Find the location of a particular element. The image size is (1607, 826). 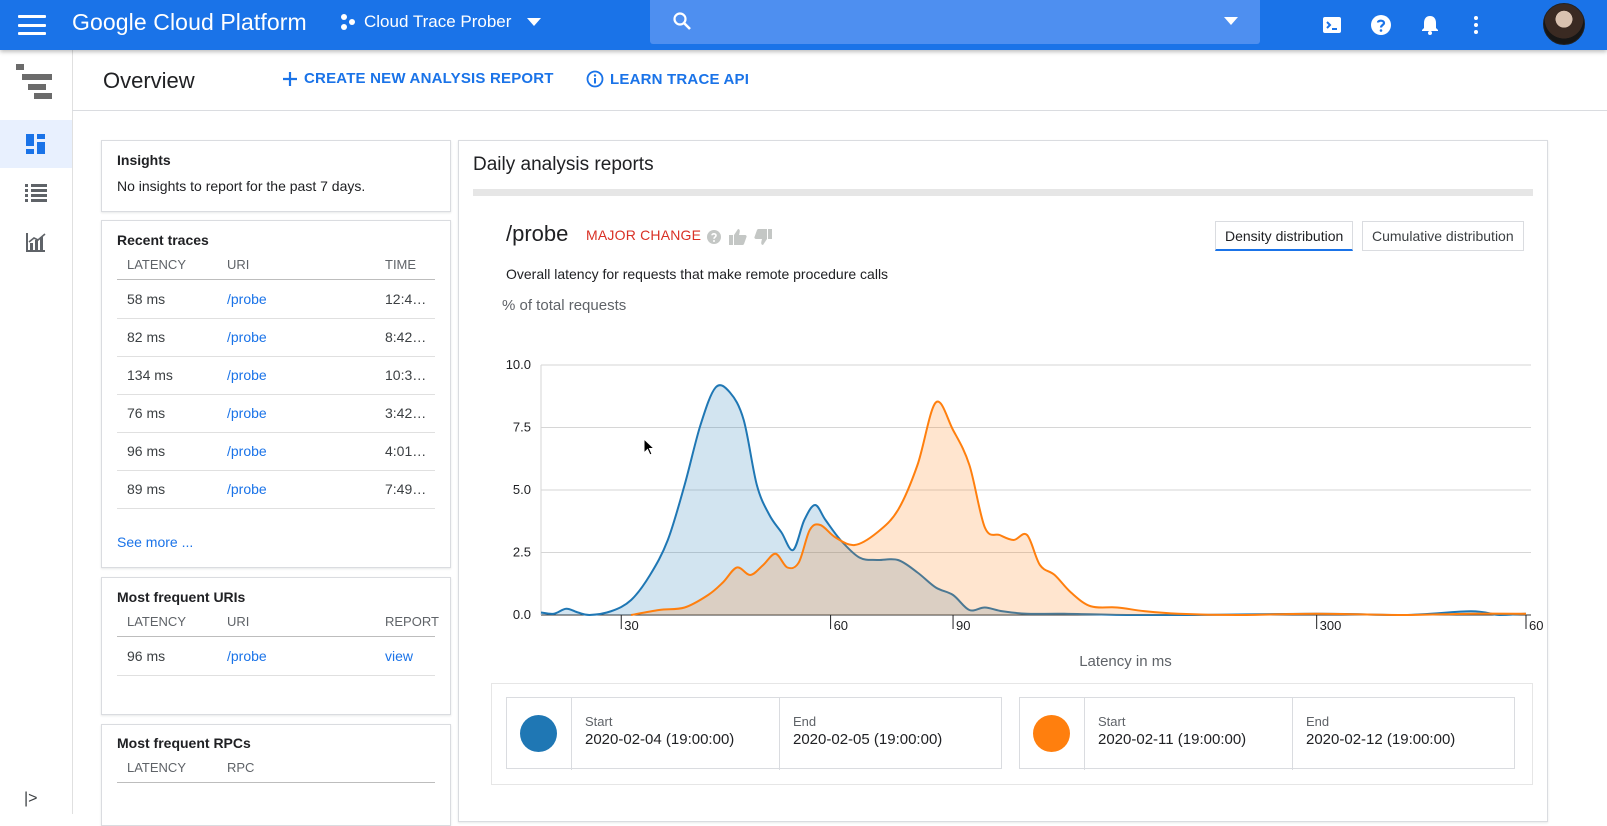

page-title: Overview is located at coordinates (149, 80).